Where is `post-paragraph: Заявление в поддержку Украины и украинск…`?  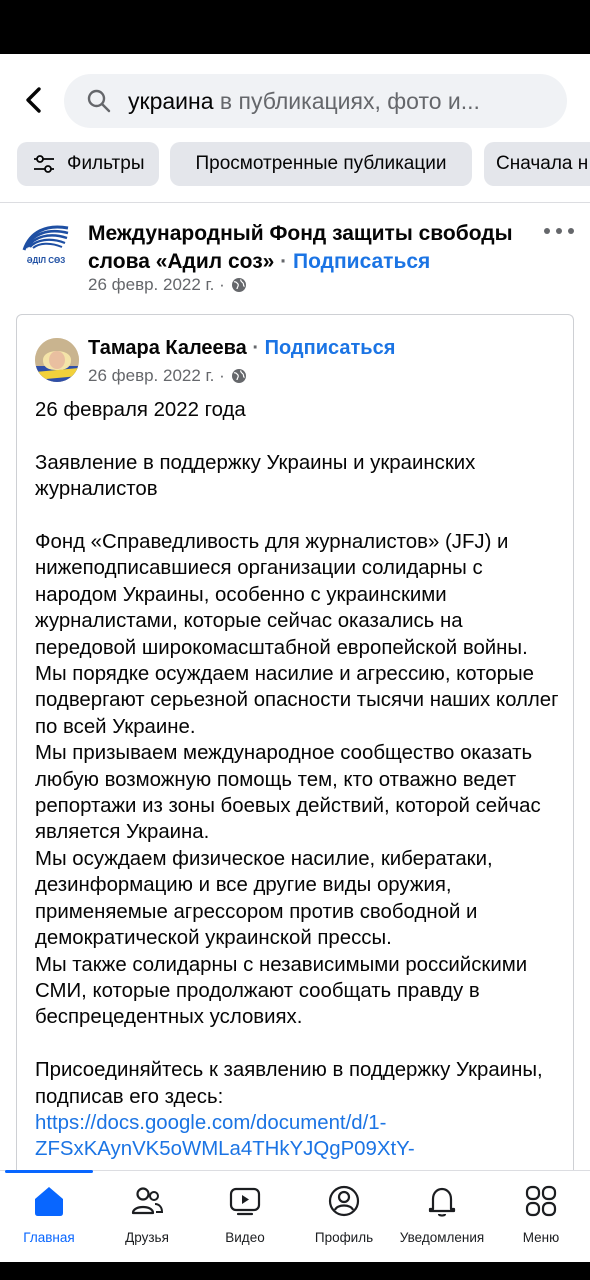
post-paragraph: Заявление в поддержку Украины и украинск… is located at coordinates (255, 476).